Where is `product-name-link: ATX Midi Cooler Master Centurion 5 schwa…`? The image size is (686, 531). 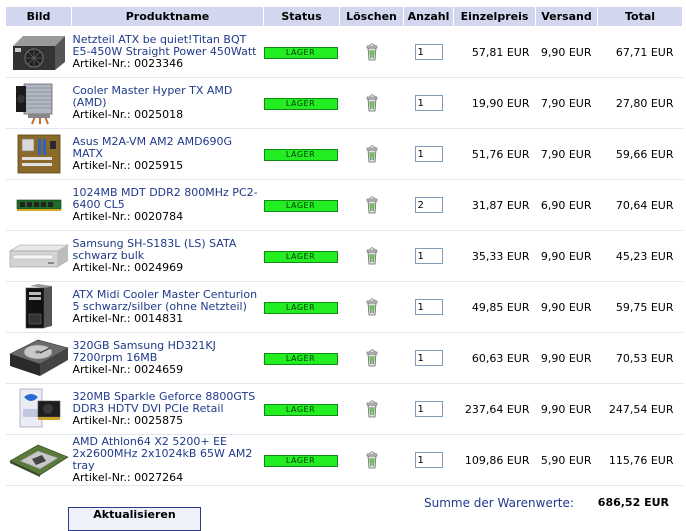
product-name-link: ATX Midi Cooler Master Centurion 5 schwa… is located at coordinates (168, 301).